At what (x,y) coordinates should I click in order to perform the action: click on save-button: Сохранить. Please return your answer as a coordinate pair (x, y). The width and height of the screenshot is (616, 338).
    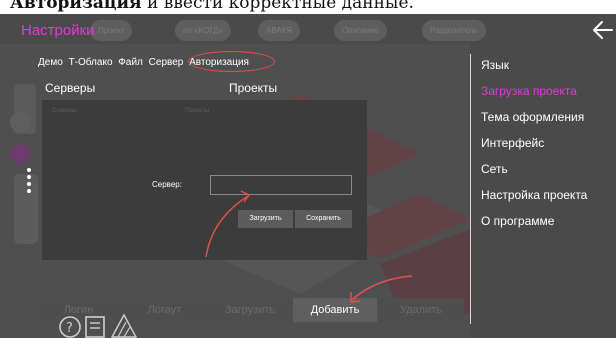
    Looking at the image, I should click on (323, 219).